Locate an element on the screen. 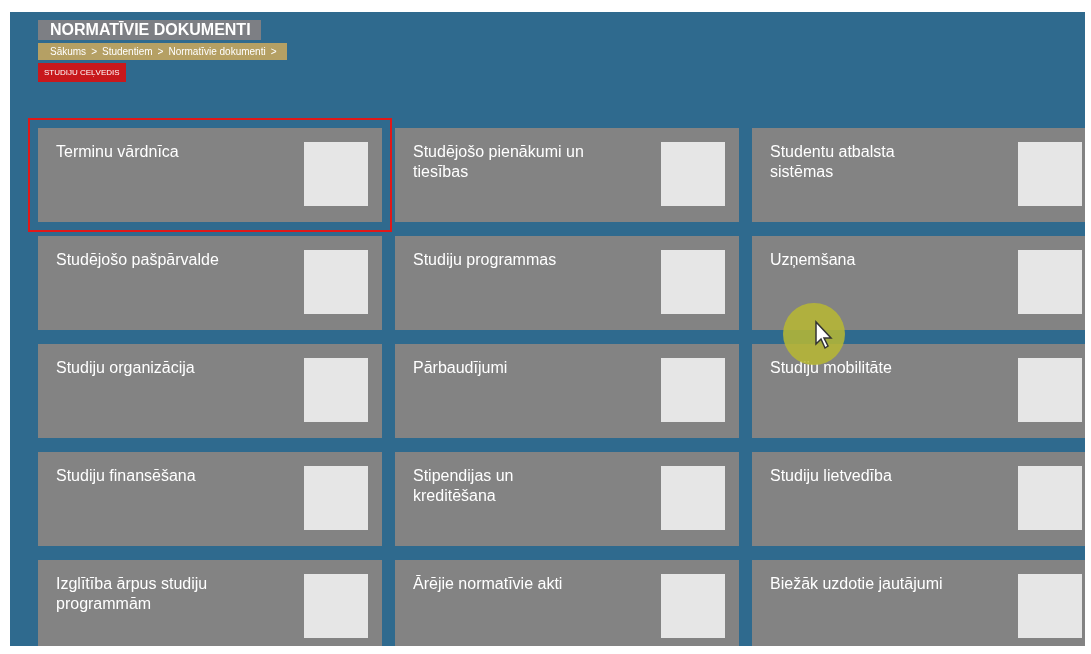  breadcrumb-link: Studentiem is located at coordinates (127, 51).